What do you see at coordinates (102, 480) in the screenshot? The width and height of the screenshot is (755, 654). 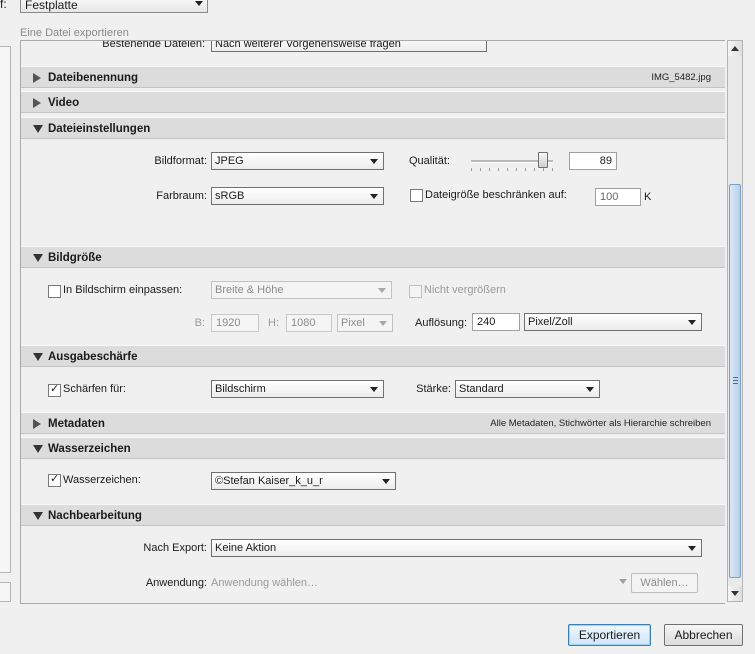 I see `watermark-label: Wasserzeichen:` at bounding box center [102, 480].